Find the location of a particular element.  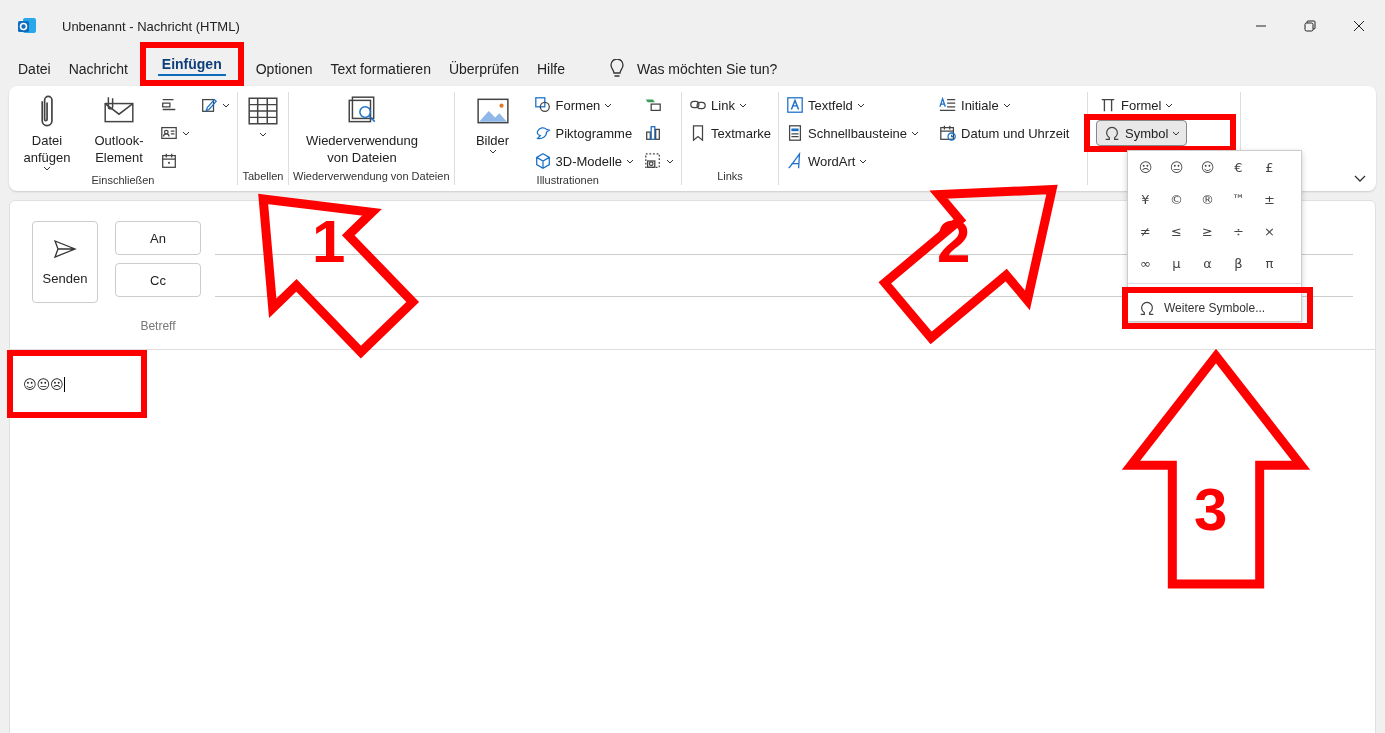

restore-icon is located at coordinates (1310, 26).